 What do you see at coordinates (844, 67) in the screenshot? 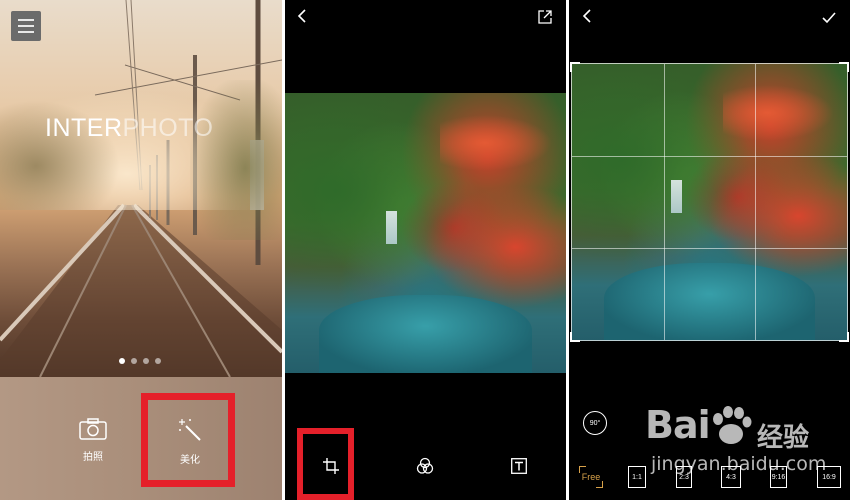
I see `crop-handle-top-right` at bounding box center [844, 67].